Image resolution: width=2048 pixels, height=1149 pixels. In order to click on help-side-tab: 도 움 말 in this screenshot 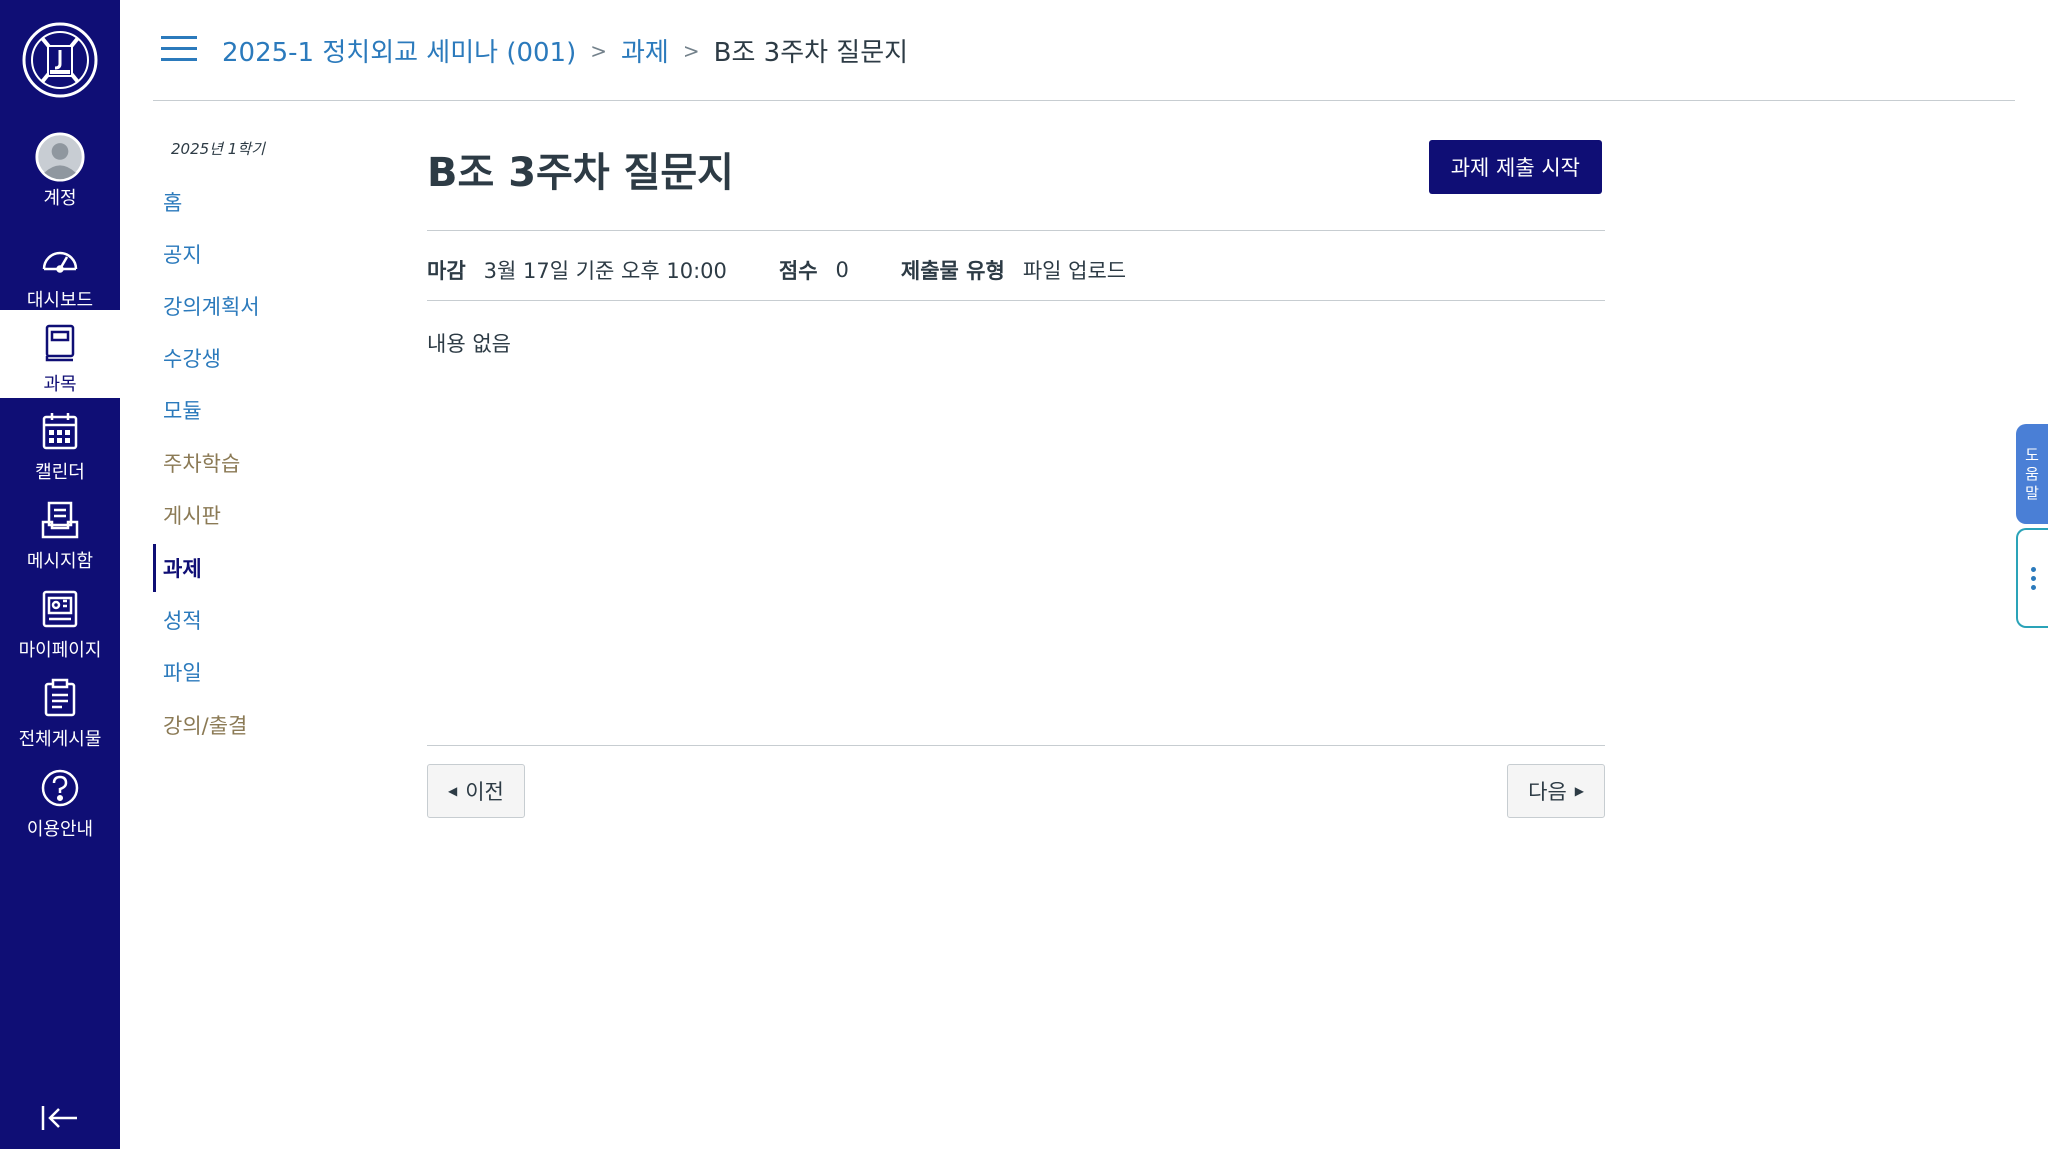, I will do `click(2032, 474)`.